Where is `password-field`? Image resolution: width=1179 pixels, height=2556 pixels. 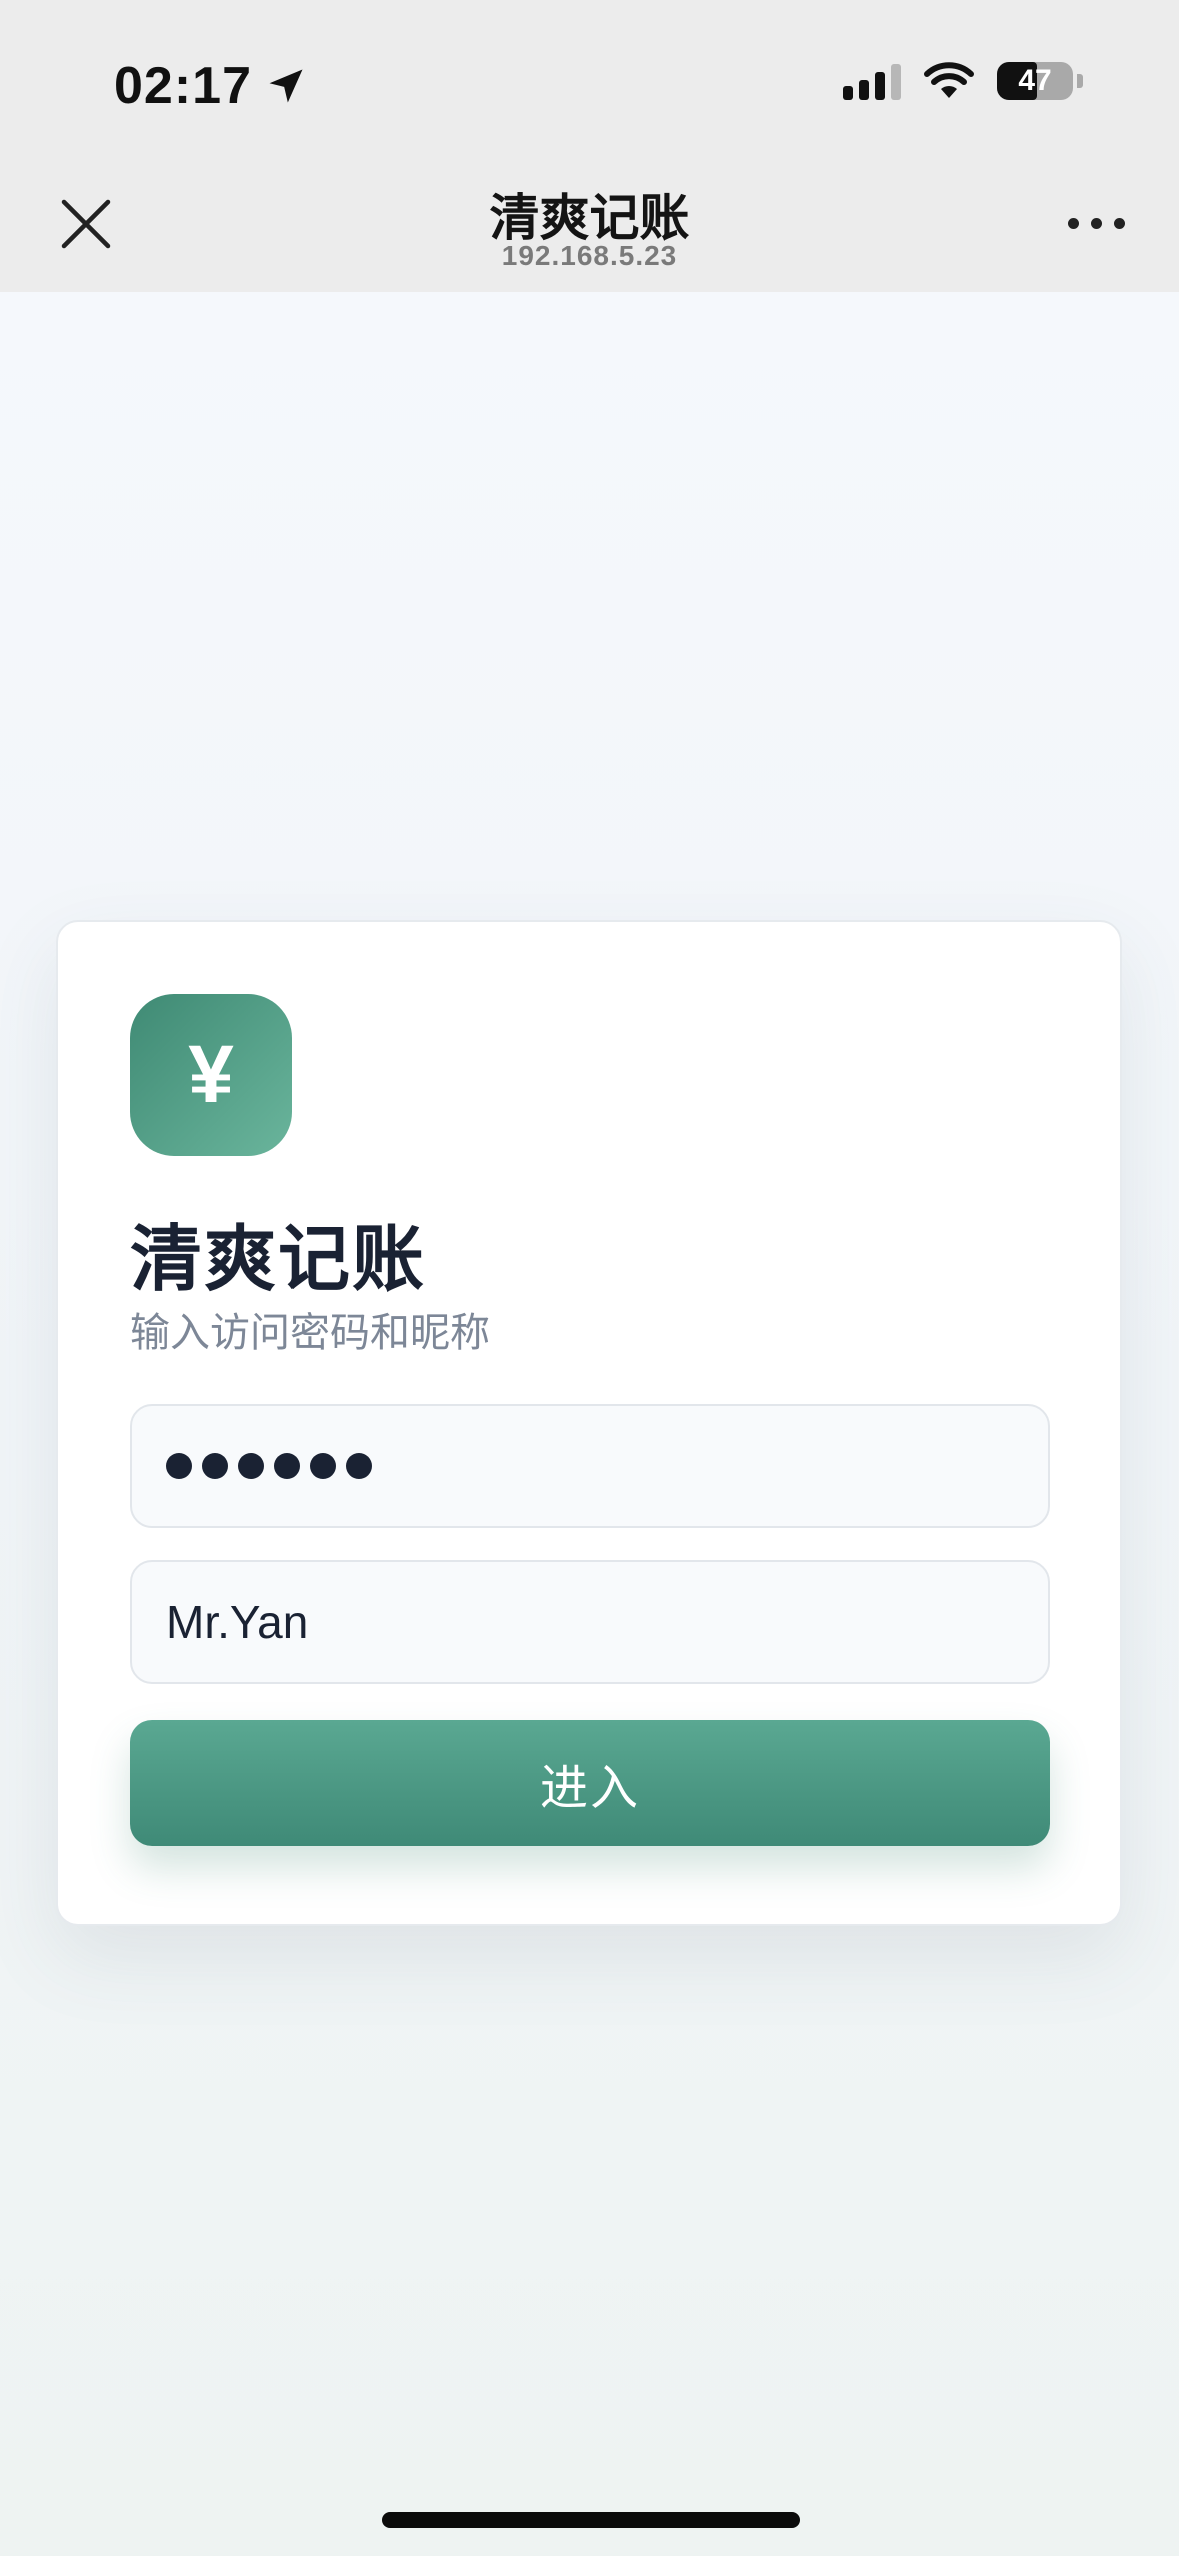
password-field is located at coordinates (590, 1466).